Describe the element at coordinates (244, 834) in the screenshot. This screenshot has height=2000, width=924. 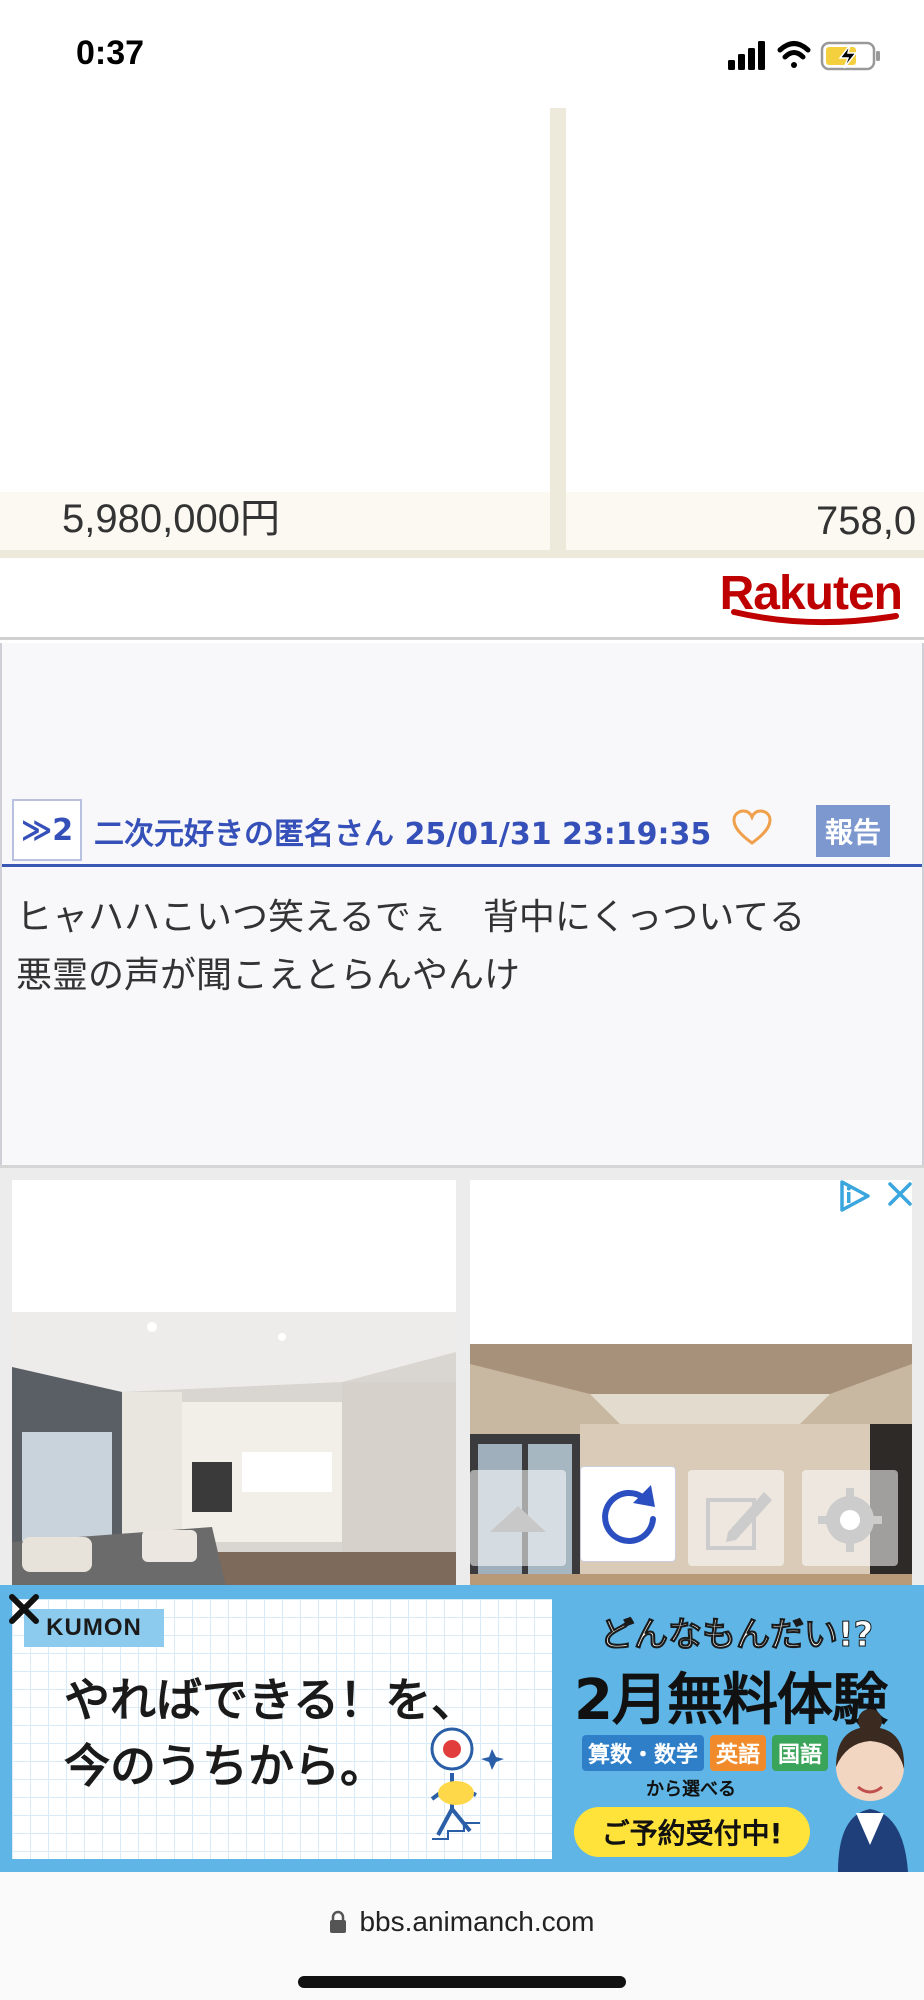
I see `post-author: 二次元好きの匿名さん` at that location.